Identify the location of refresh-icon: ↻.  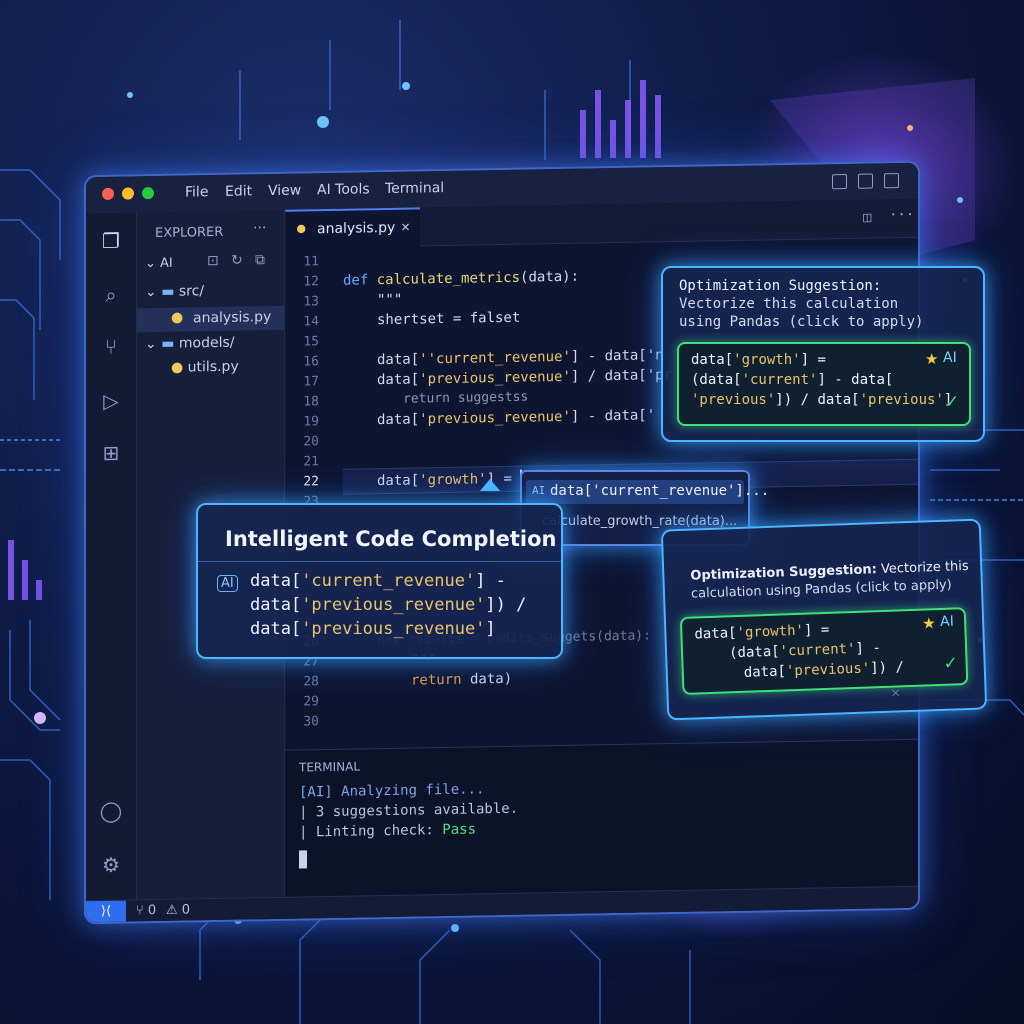
(237, 261).